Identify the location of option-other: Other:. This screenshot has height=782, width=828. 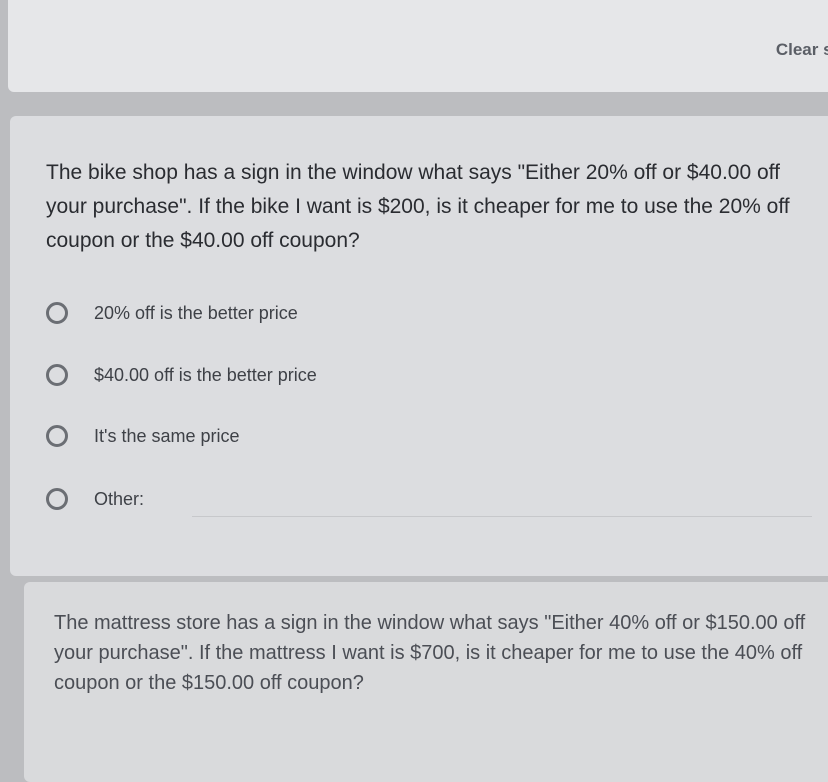
(95, 499).